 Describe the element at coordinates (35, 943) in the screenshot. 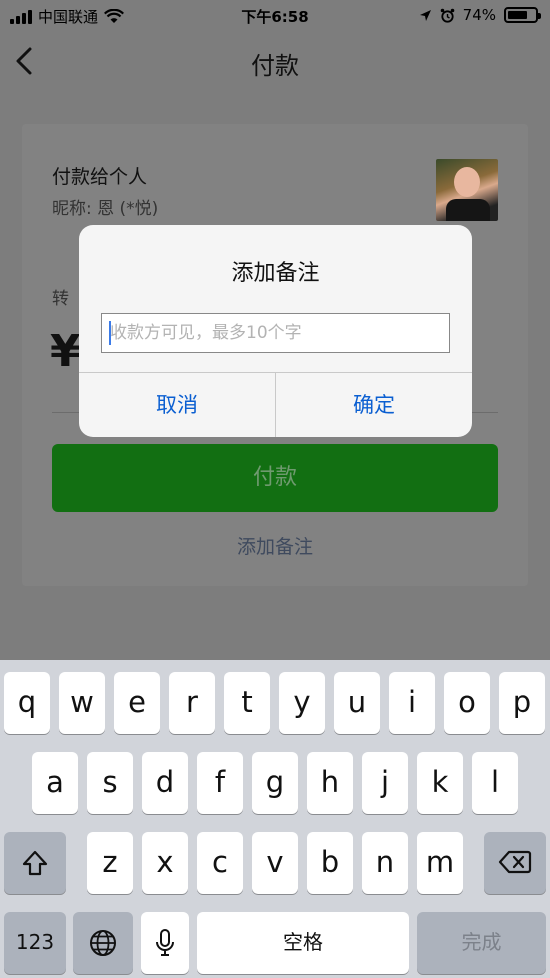

I see `numbers-key: 123` at that location.